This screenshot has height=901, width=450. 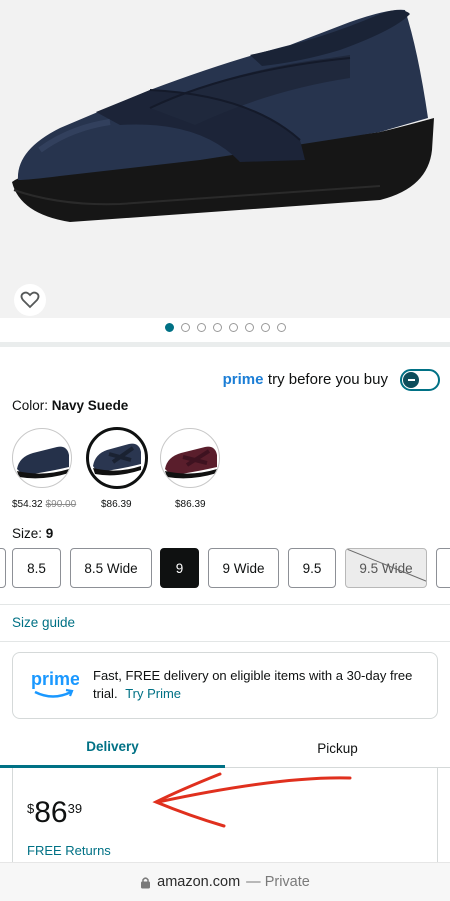 What do you see at coordinates (30, 405) in the screenshot?
I see `color-label: Color:` at bounding box center [30, 405].